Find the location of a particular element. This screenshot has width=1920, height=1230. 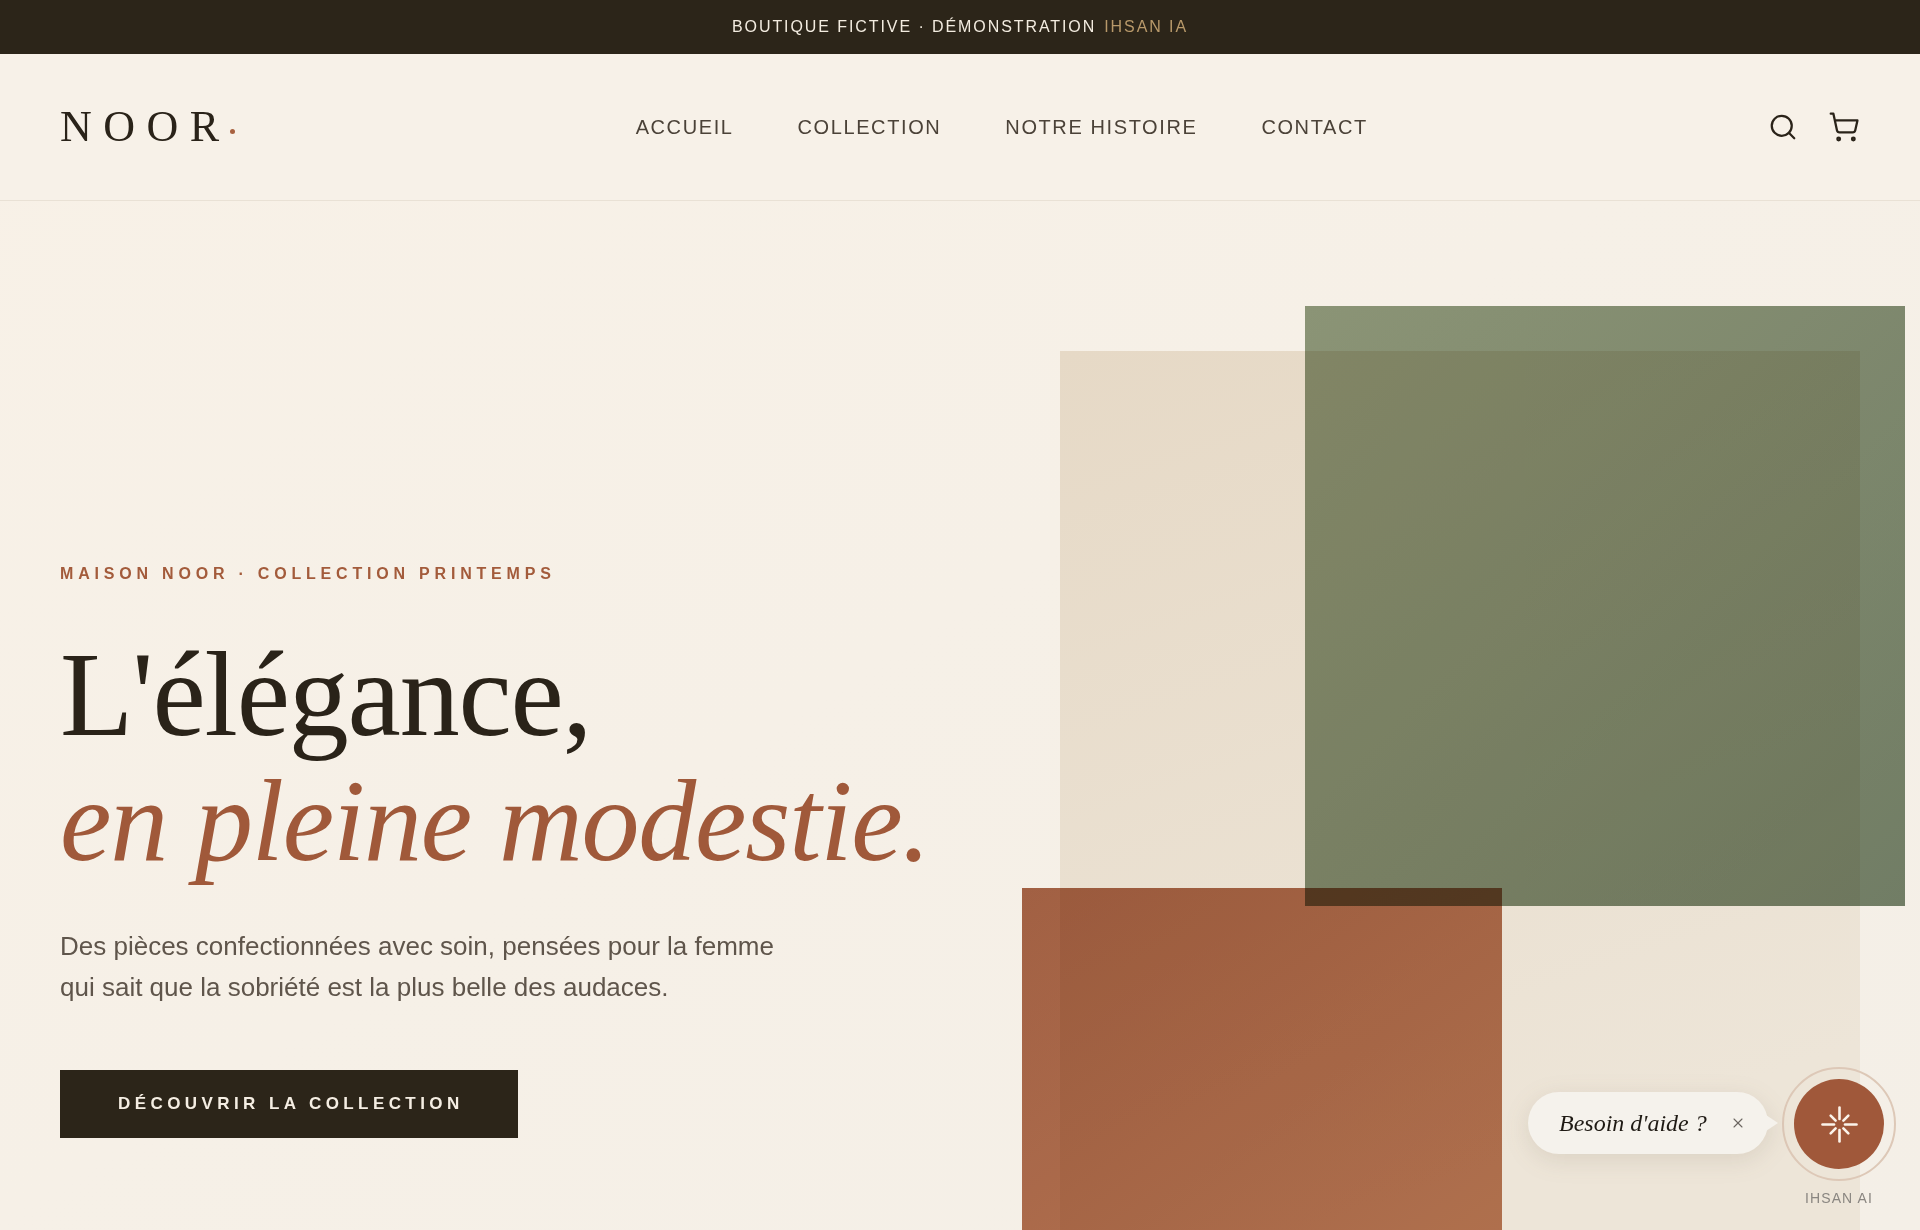

hero-description: Des pièces confectionnées avec soin, pensées pour la femme qui sait que la sobriété est la plus belle des audaces. is located at coordinates (417, 967).